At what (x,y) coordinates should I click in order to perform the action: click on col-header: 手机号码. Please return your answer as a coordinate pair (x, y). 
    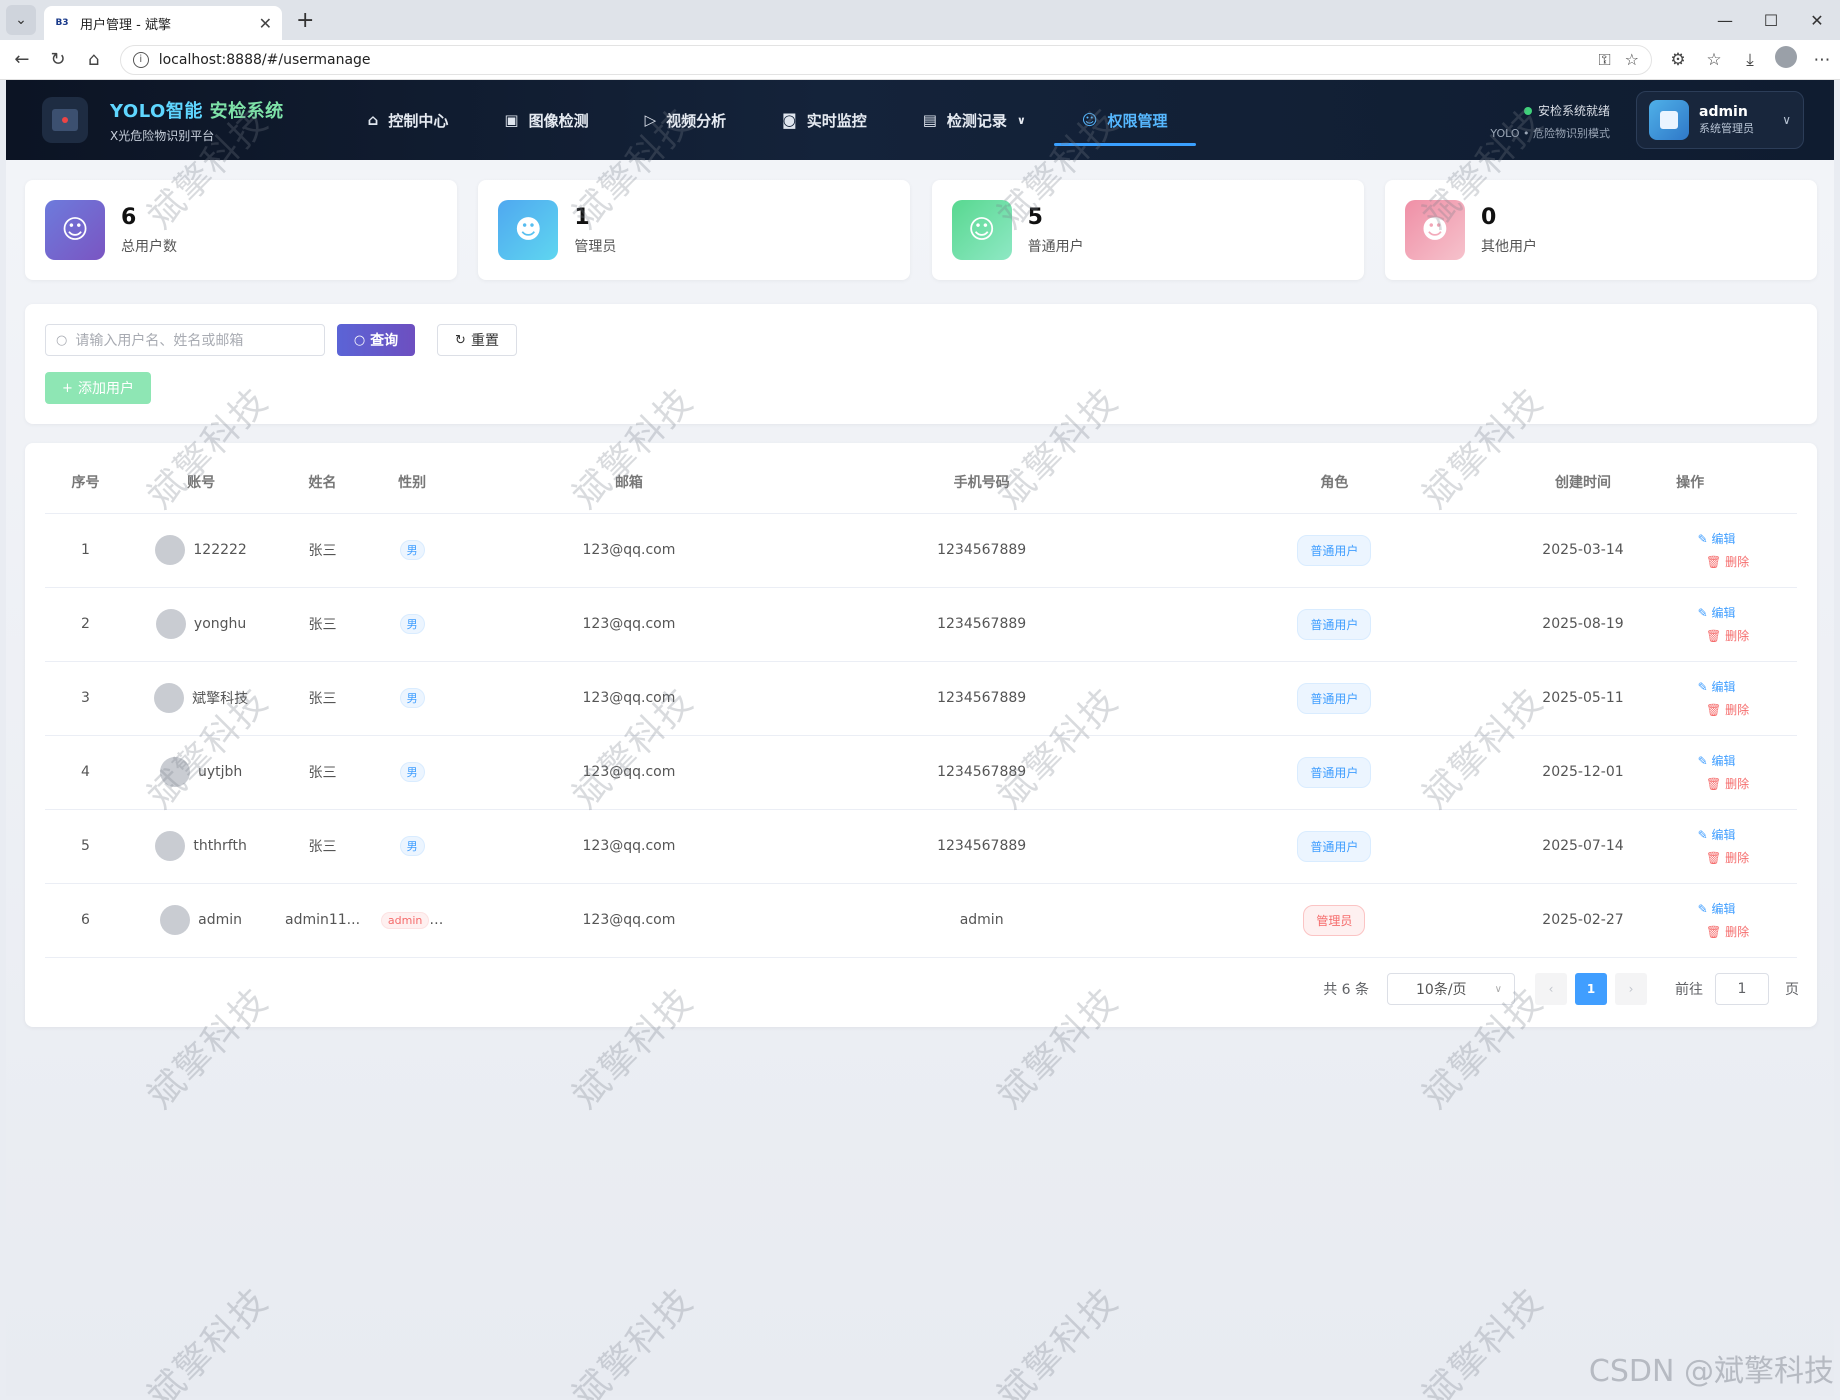
    Looking at the image, I should click on (981, 478).